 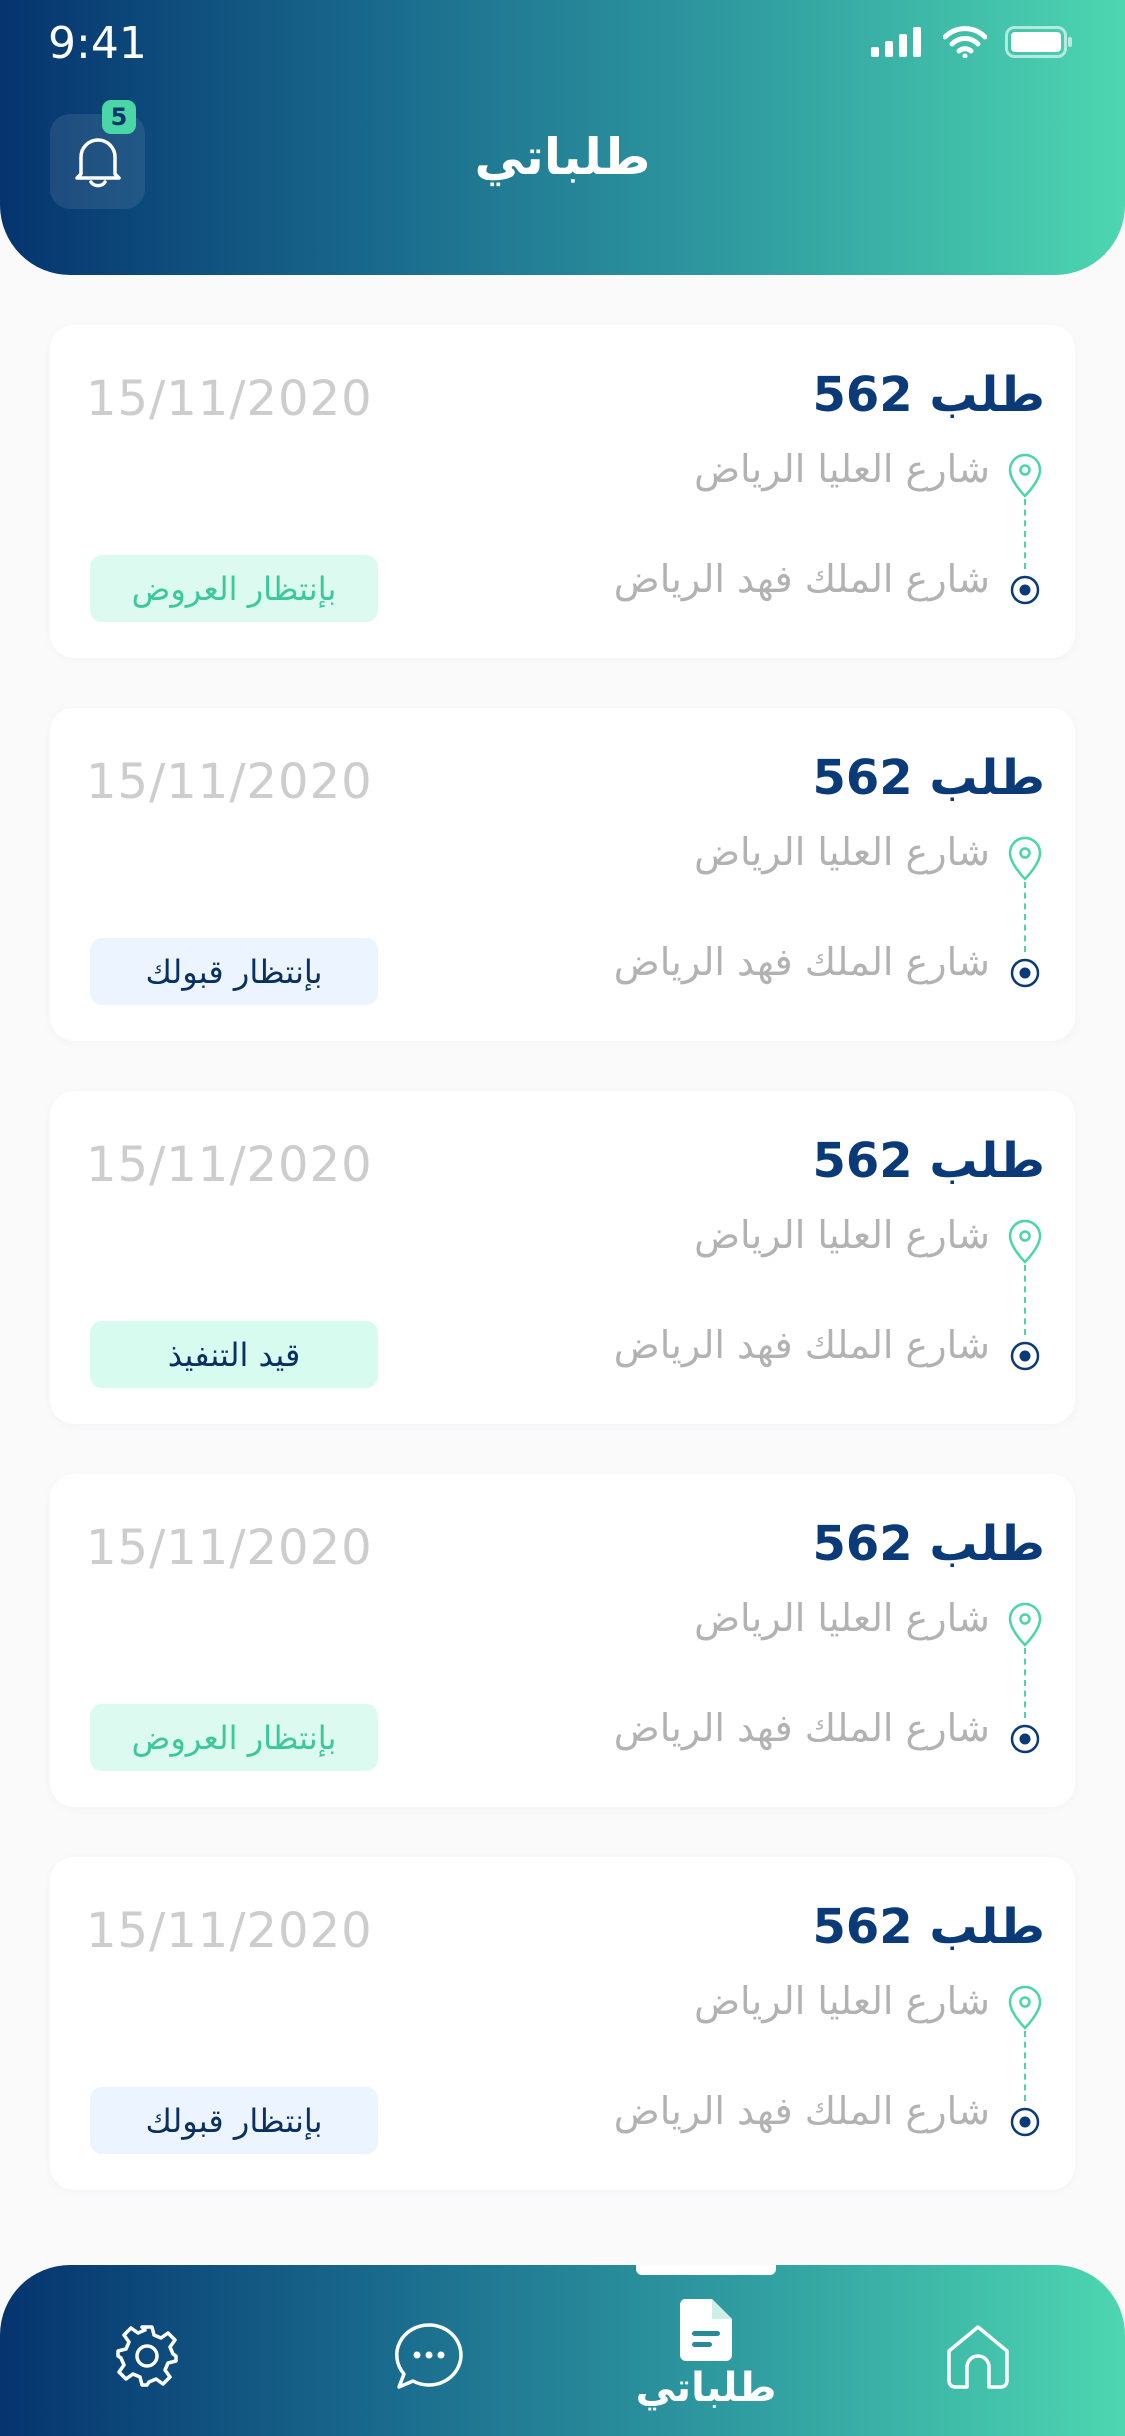 I want to click on status-bar-icons, so click(x=972, y=42).